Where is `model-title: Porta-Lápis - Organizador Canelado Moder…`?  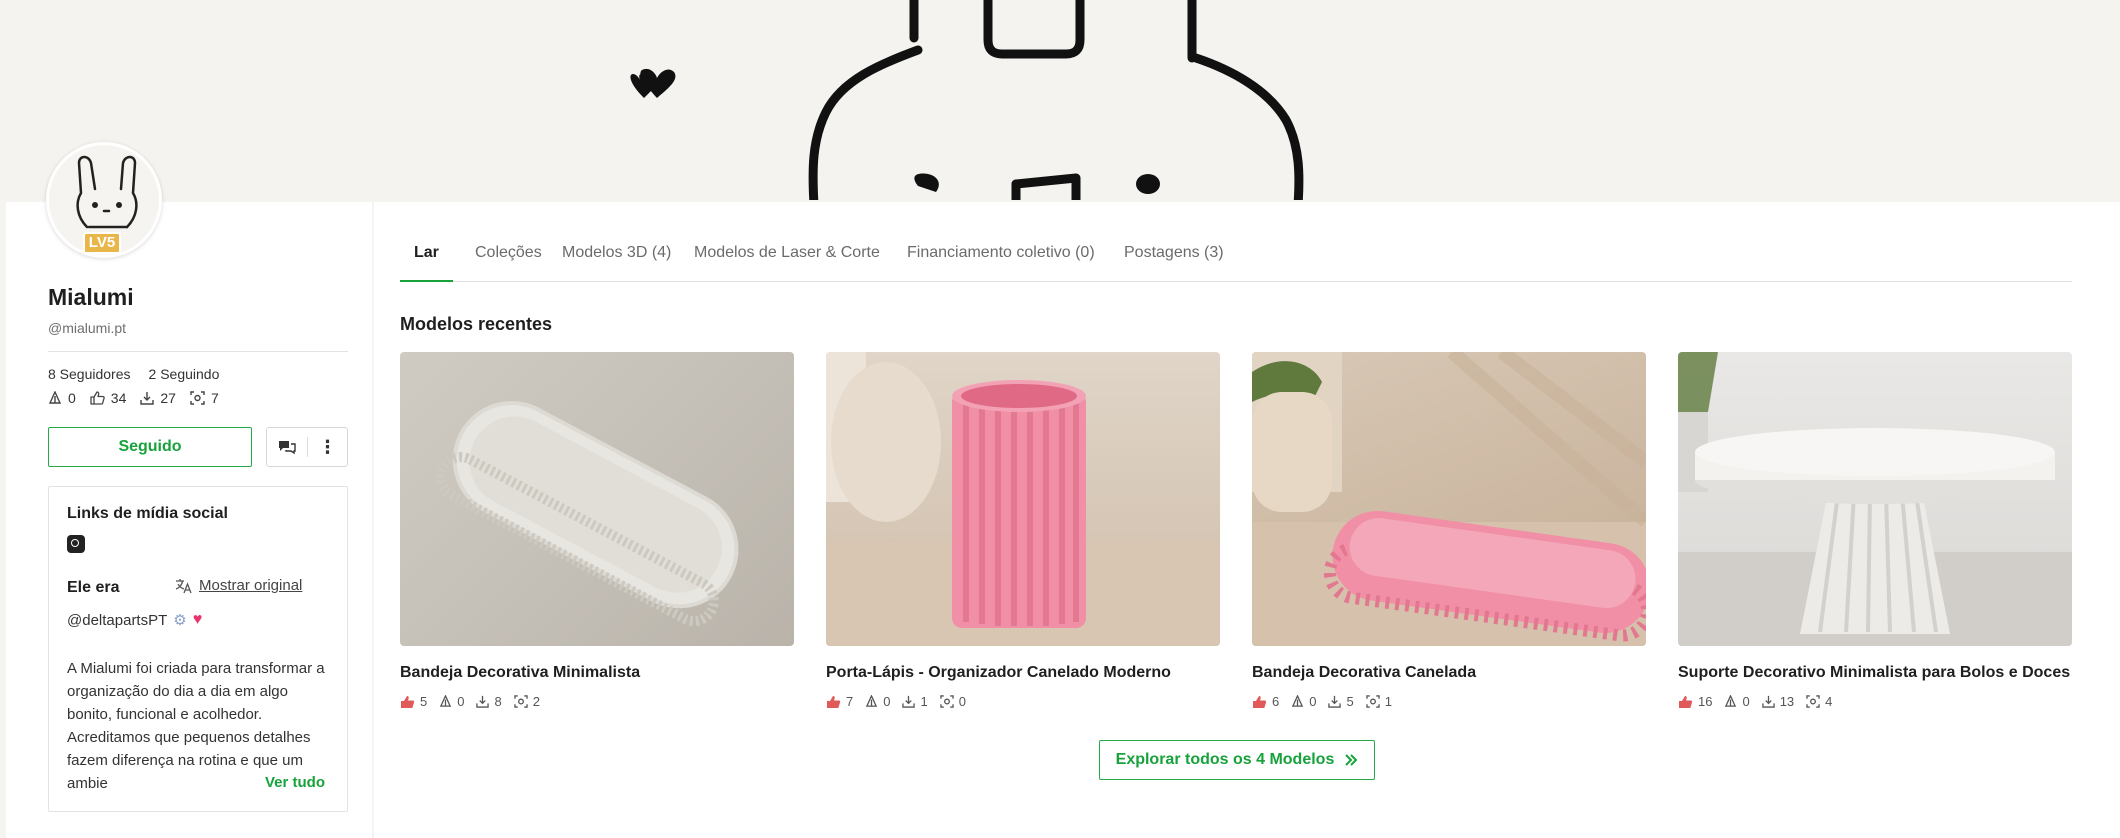
model-title: Porta-Lápis - Organizador Canelado Moder… is located at coordinates (1023, 673).